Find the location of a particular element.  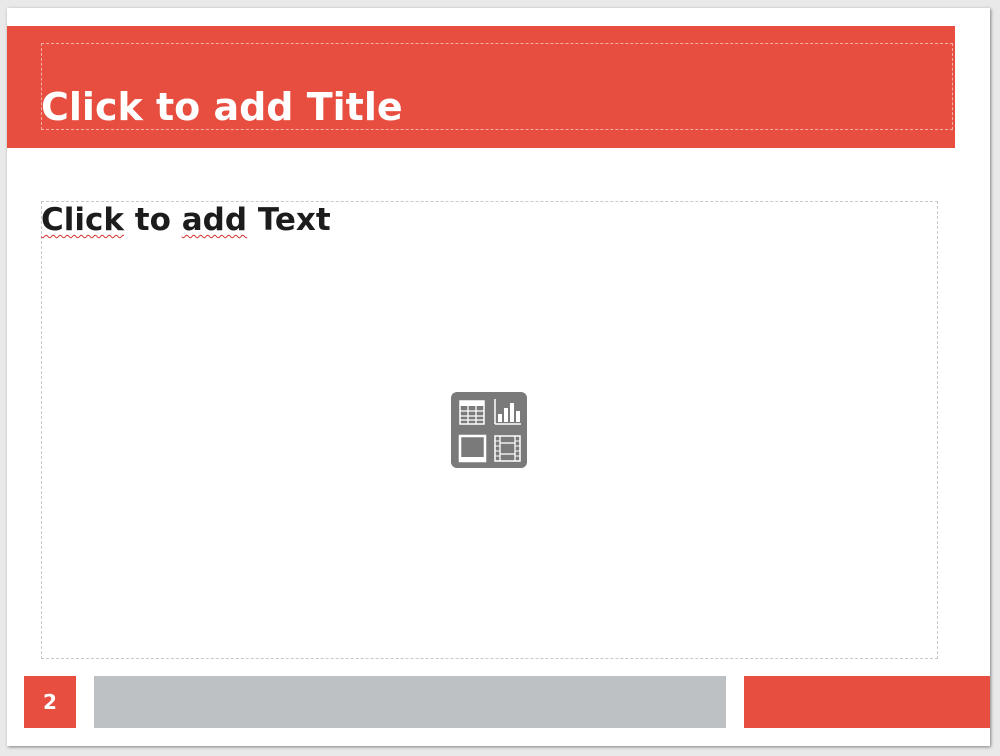

body-text: Click to add Text is located at coordinates (186, 220).